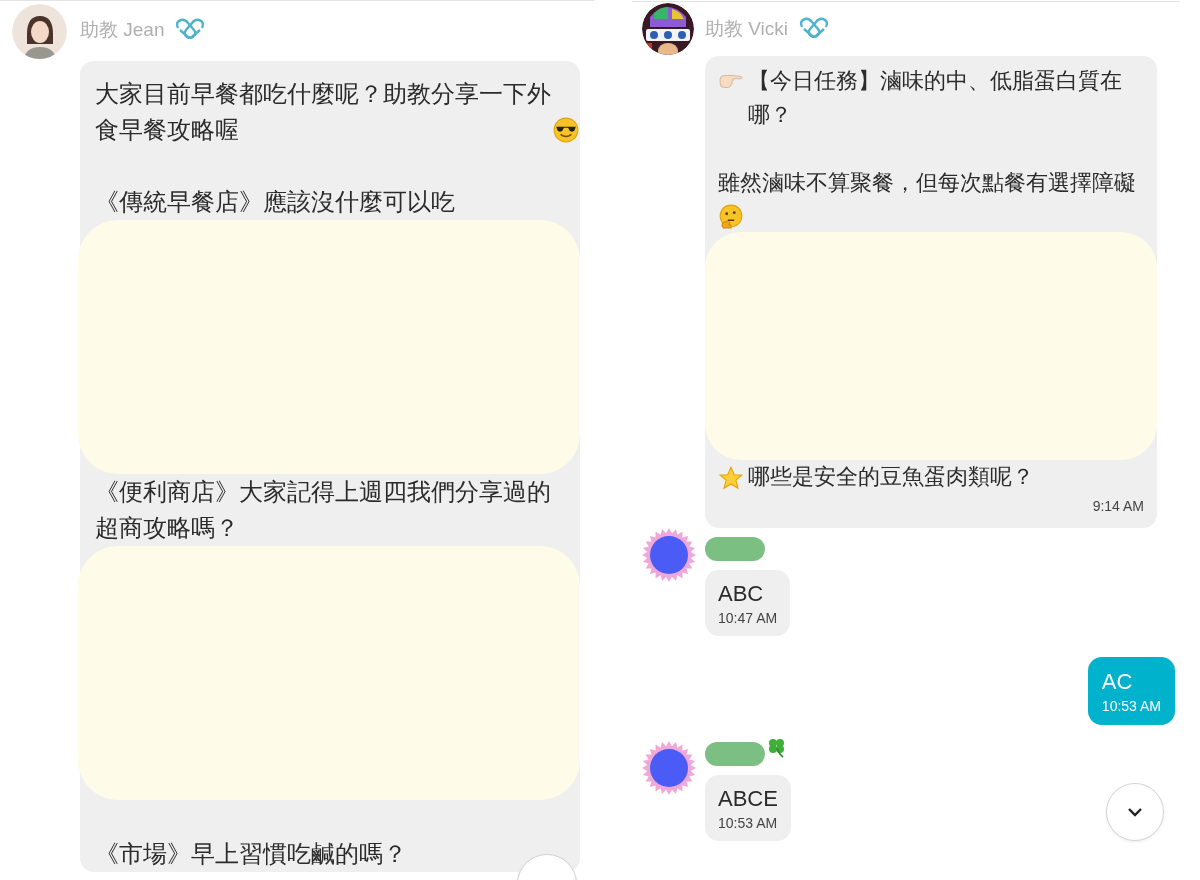 The height and width of the screenshot is (880, 1200). I want to click on message-text: 雖然滷味不算聚餐，但每次點餐有選擇障礙, so click(927, 183).